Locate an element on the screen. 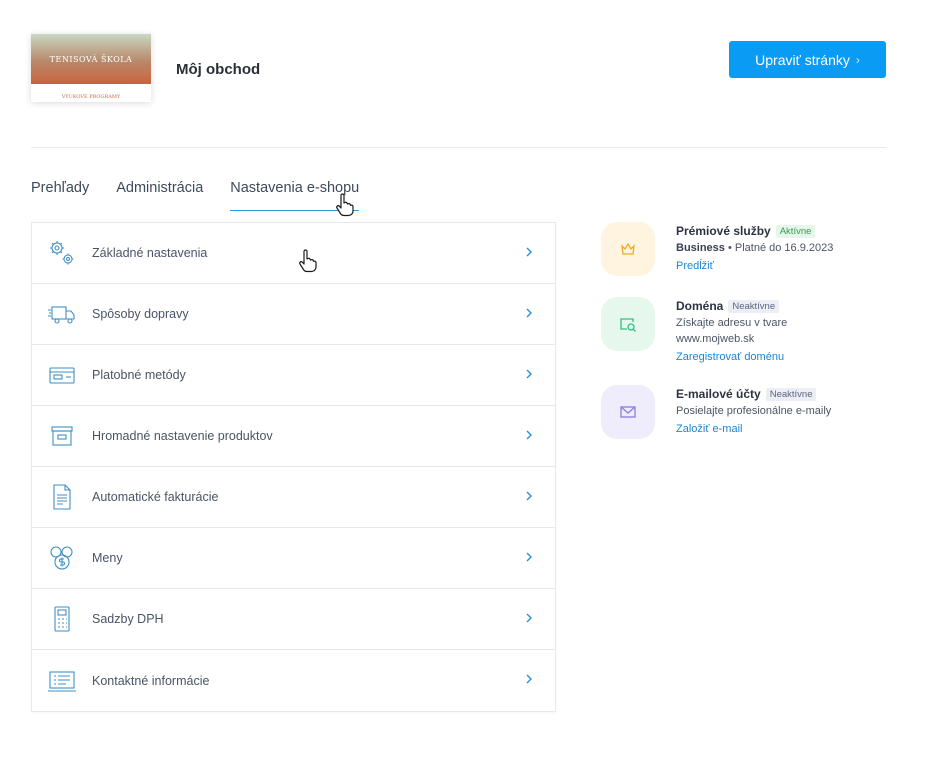 The width and height of the screenshot is (937, 770). settings-item-label: Automatické fakturácie is located at coordinates (155, 497).